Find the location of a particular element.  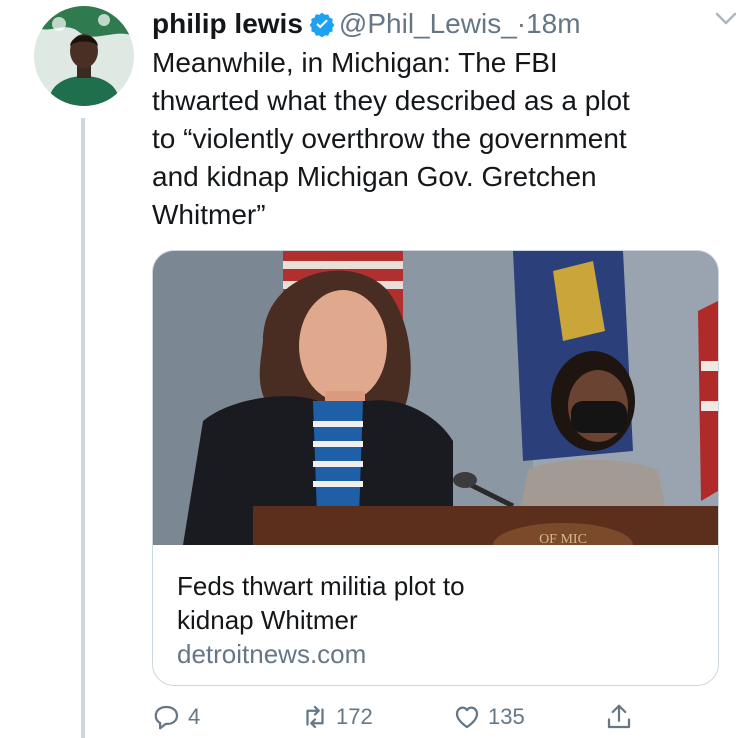

chevron-down-icon is located at coordinates (726, 18).